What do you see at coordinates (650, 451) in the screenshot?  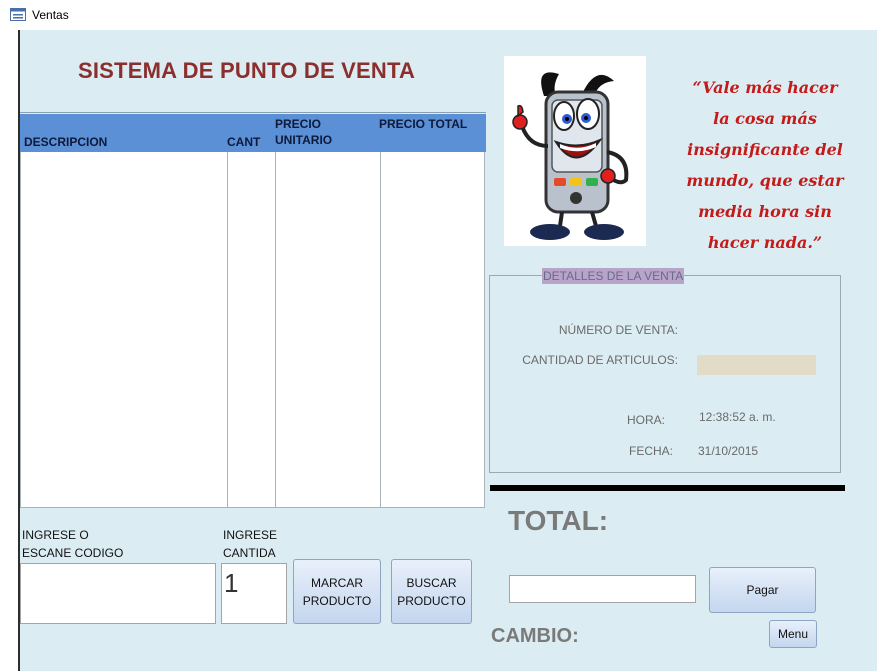 I see `date-label: FECHA:` at bounding box center [650, 451].